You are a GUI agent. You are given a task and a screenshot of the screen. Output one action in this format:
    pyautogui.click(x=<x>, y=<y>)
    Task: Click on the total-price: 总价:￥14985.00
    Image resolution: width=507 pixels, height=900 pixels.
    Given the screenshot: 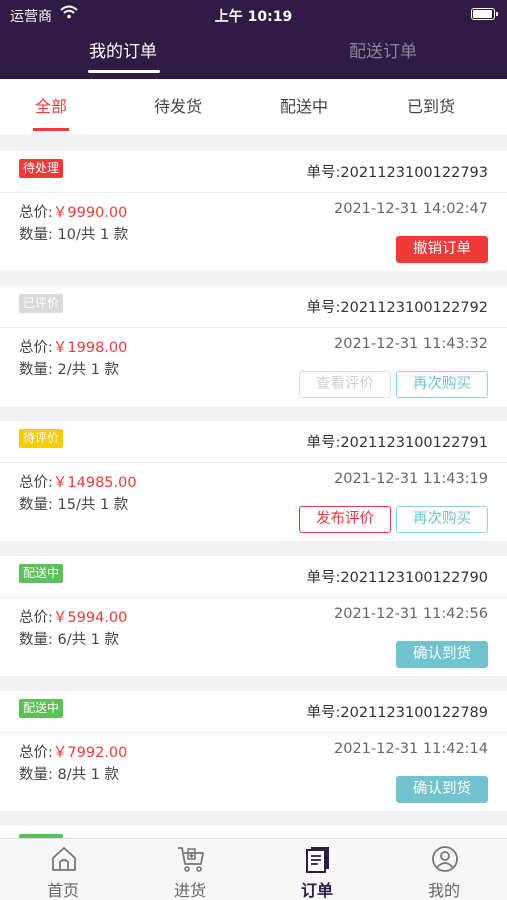 What is the action you would take?
    pyautogui.click(x=78, y=483)
    